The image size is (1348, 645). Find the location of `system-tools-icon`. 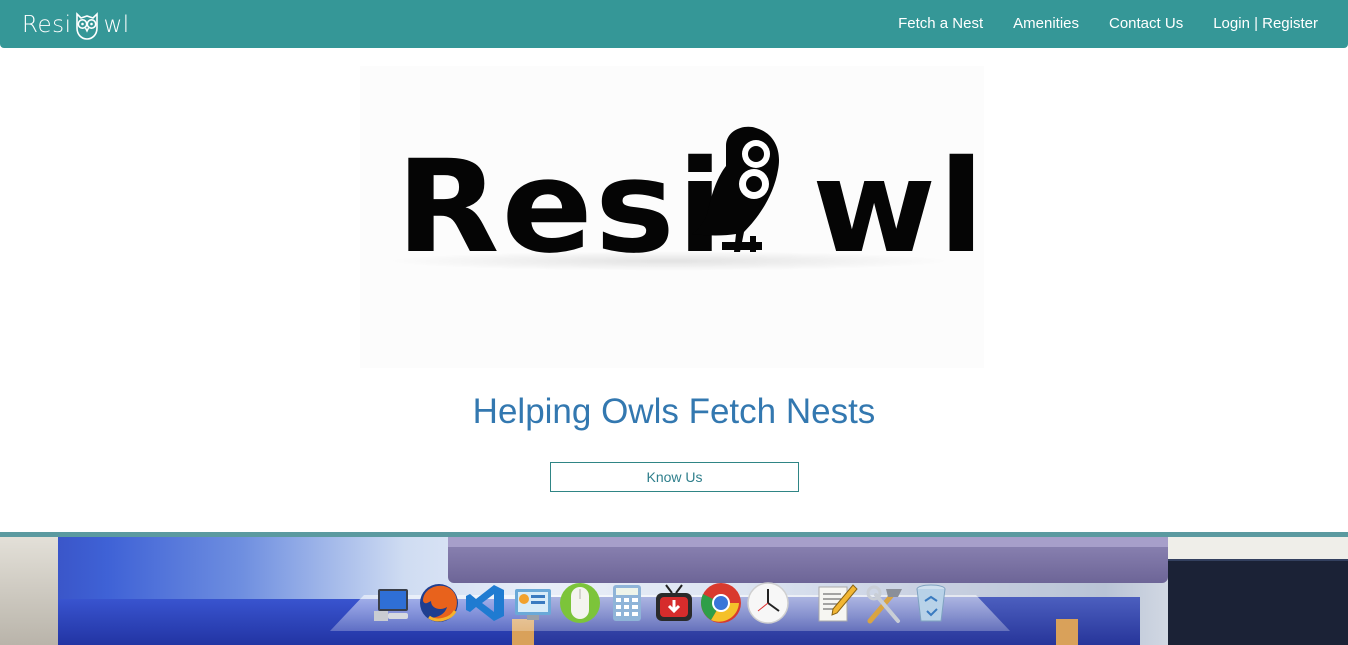

system-tools-icon is located at coordinates (884, 603).